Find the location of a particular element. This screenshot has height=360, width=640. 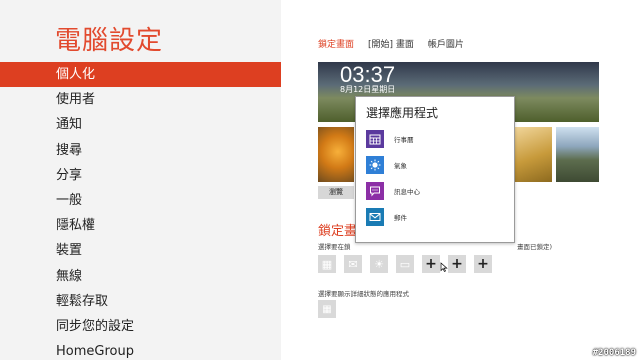

messaging-slot: ▭ is located at coordinates (405, 264).